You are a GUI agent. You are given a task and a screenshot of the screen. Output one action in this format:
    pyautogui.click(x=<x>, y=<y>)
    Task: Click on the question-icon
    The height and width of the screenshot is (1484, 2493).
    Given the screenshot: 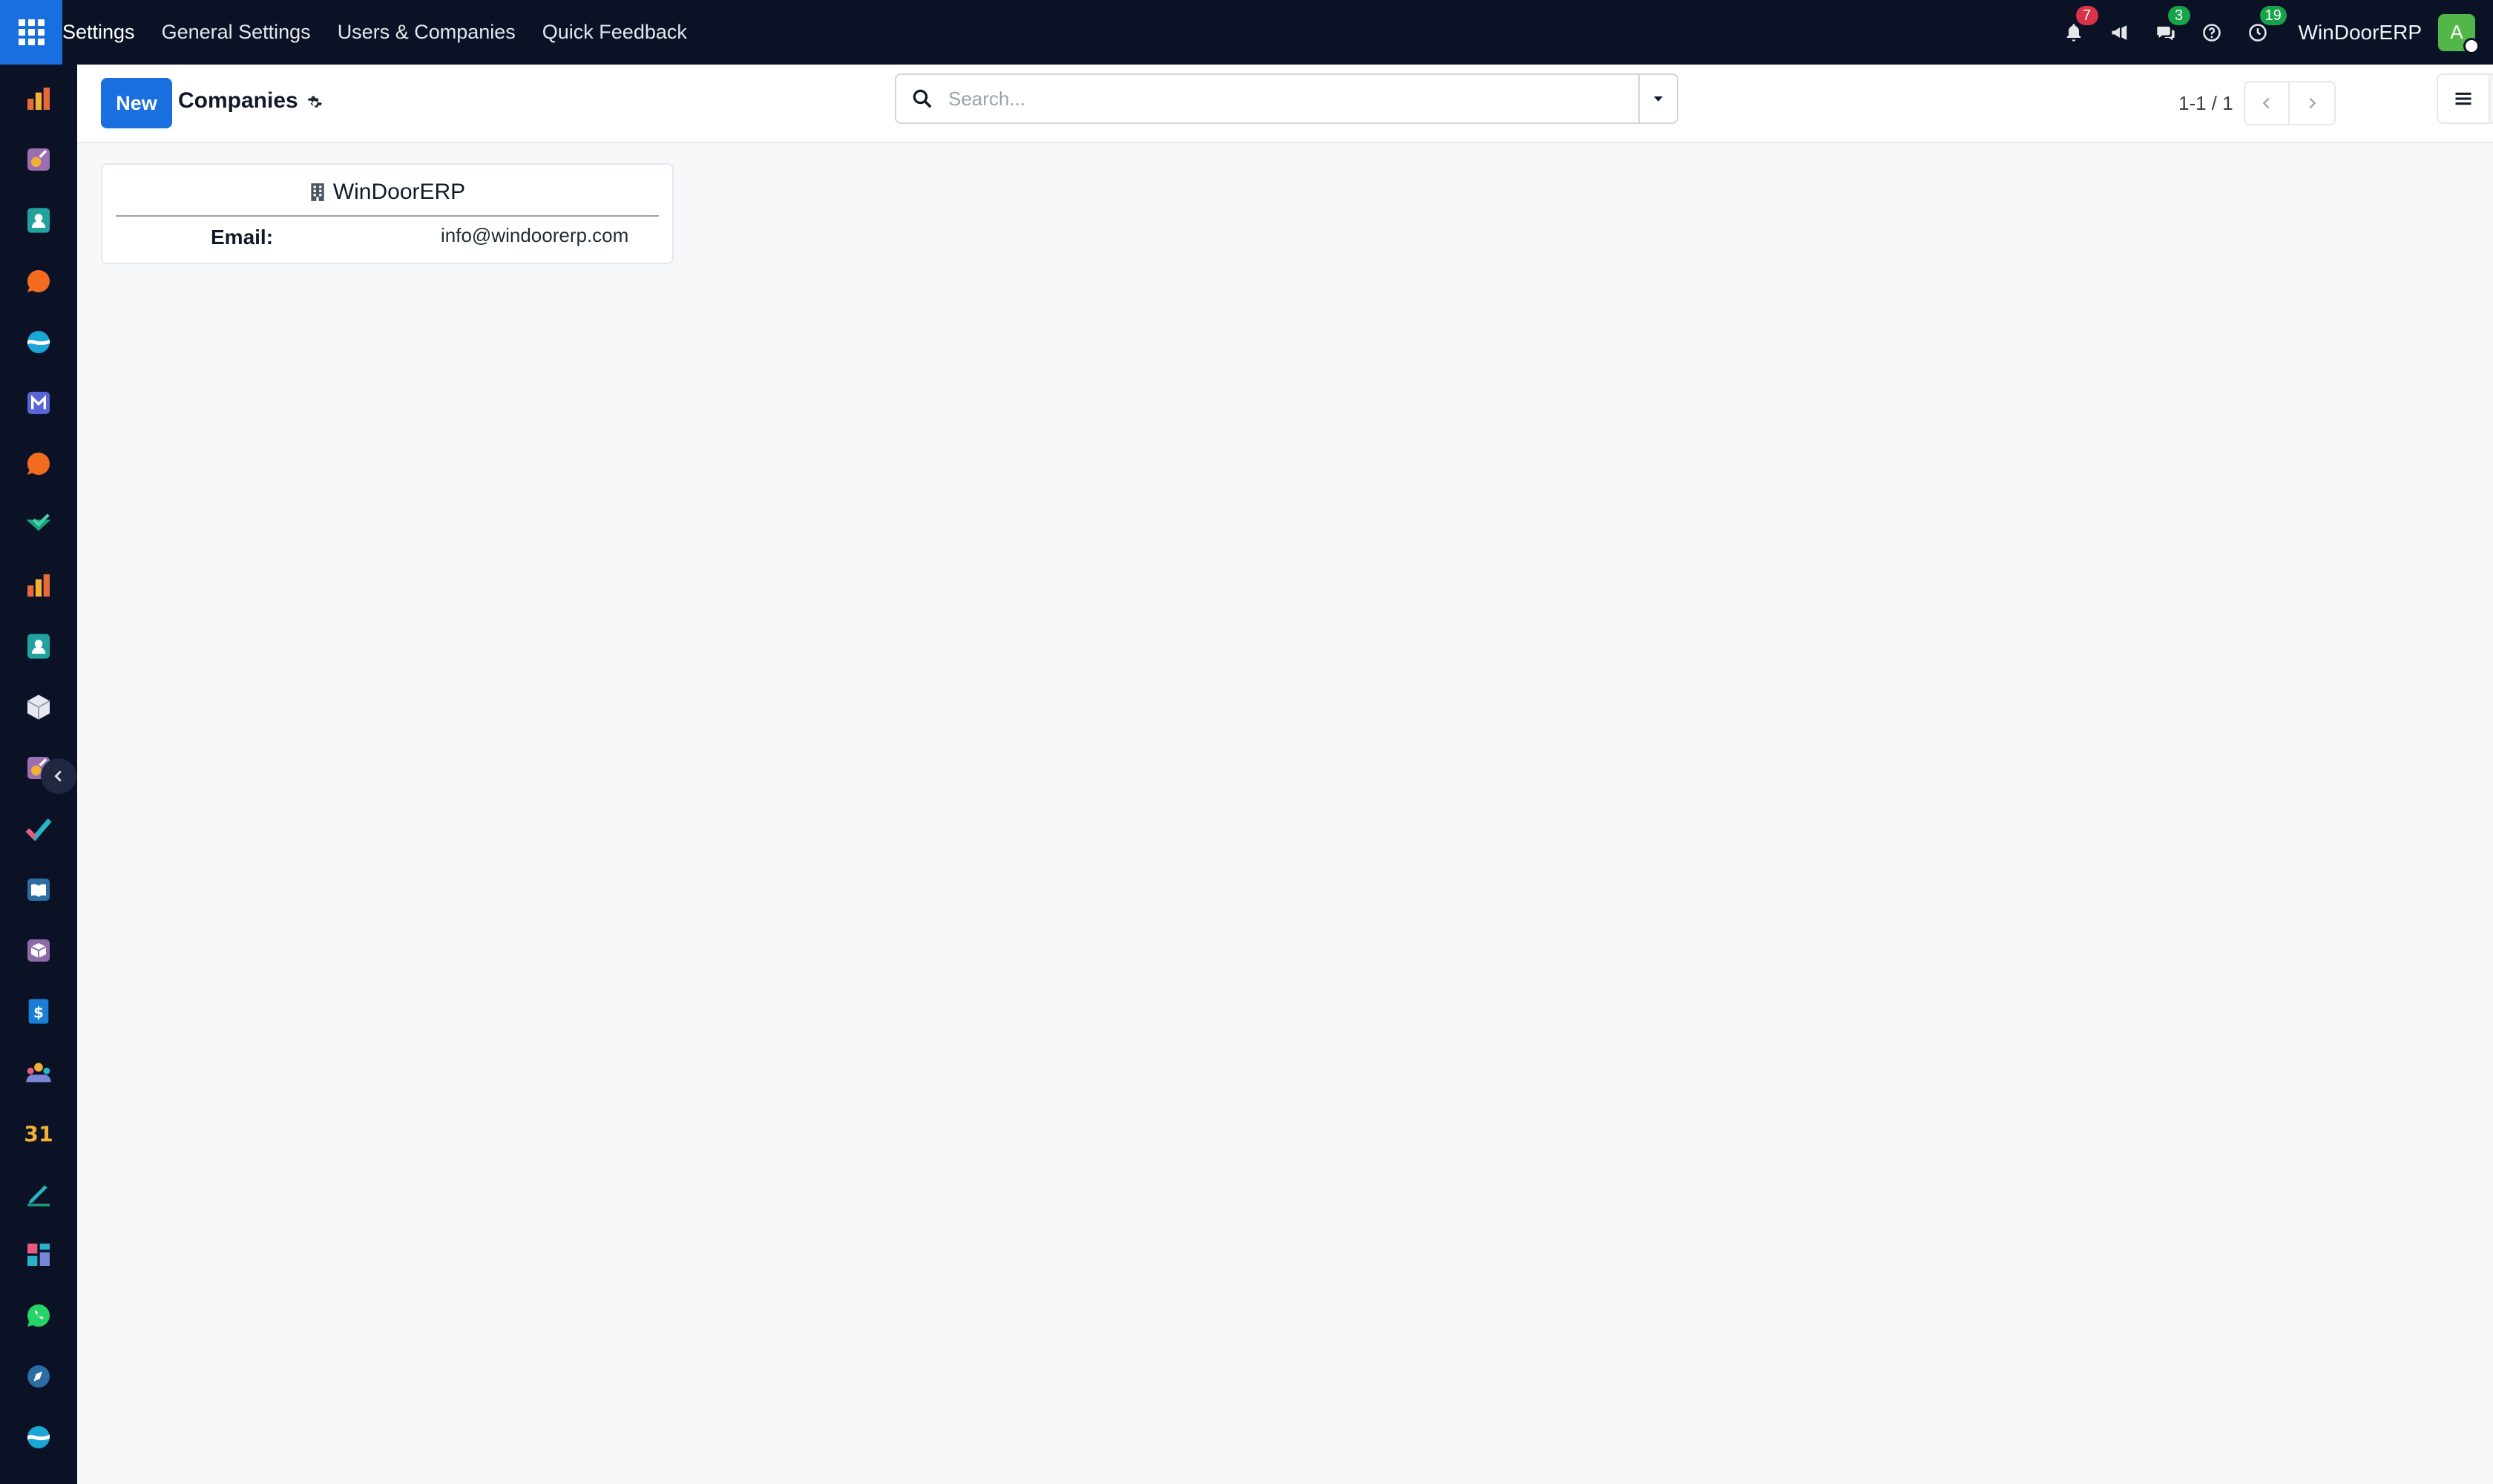 What is the action you would take?
    pyautogui.click(x=2211, y=32)
    